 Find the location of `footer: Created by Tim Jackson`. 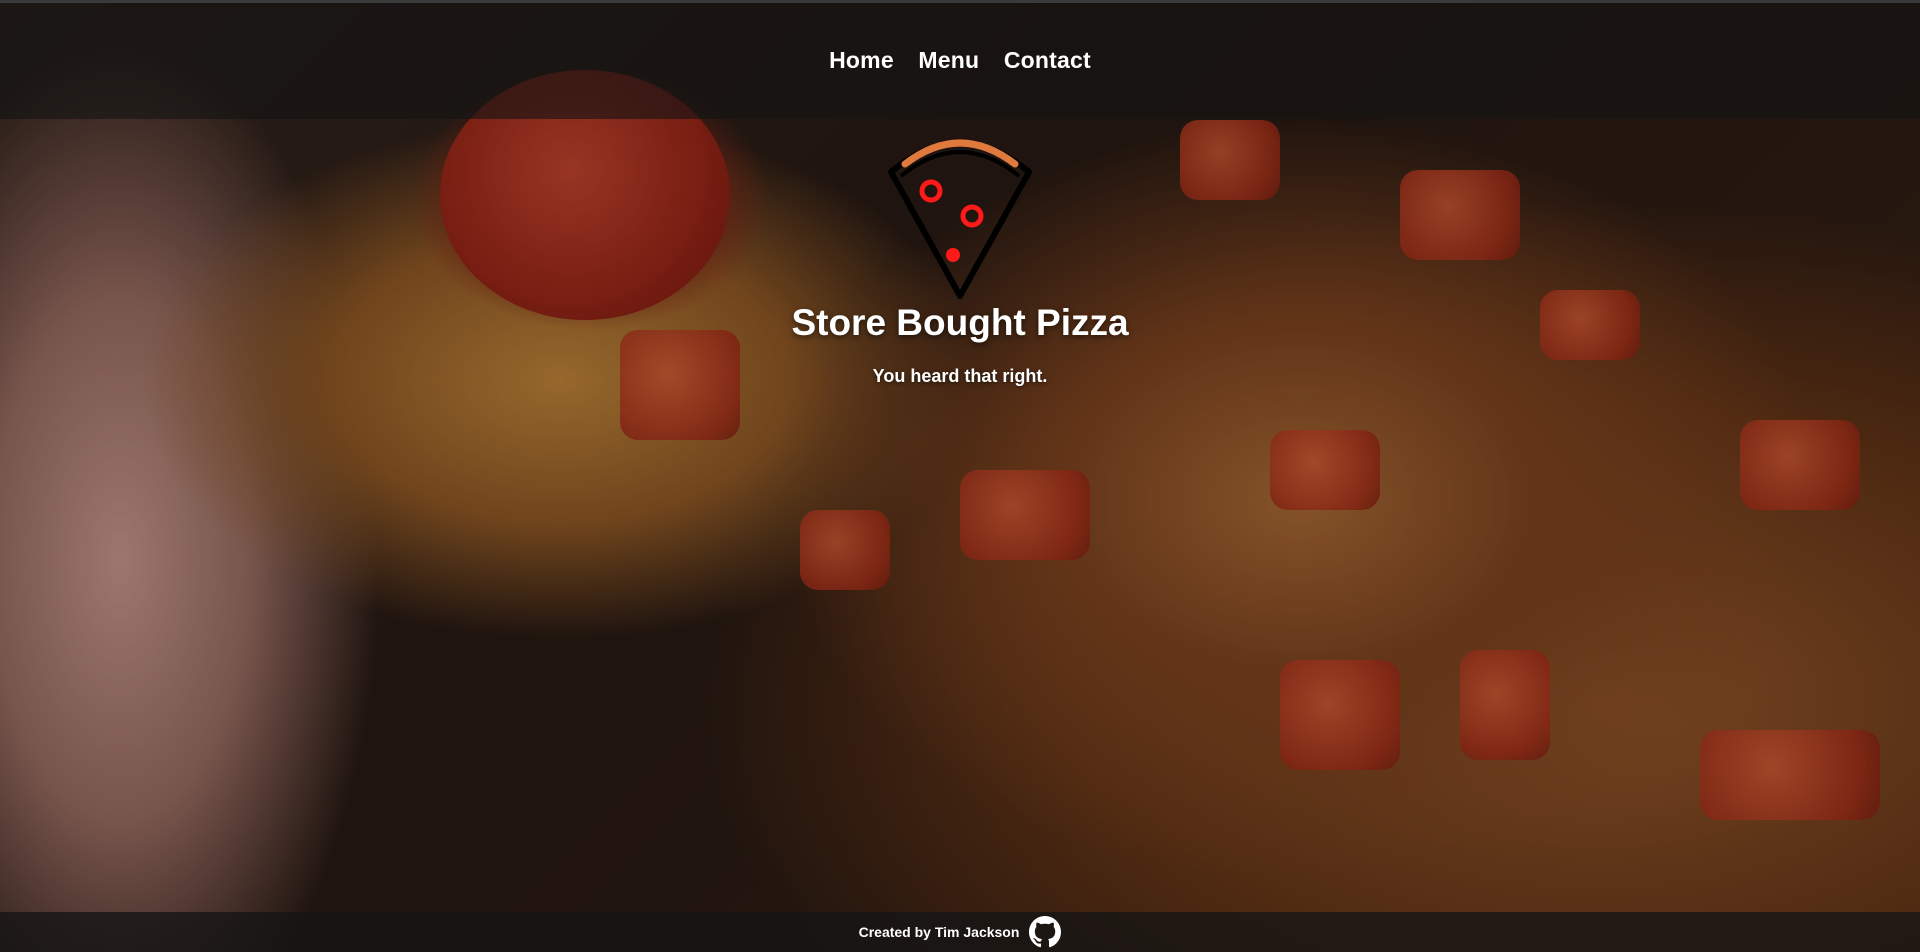

footer: Created by Tim Jackson is located at coordinates (960, 932).